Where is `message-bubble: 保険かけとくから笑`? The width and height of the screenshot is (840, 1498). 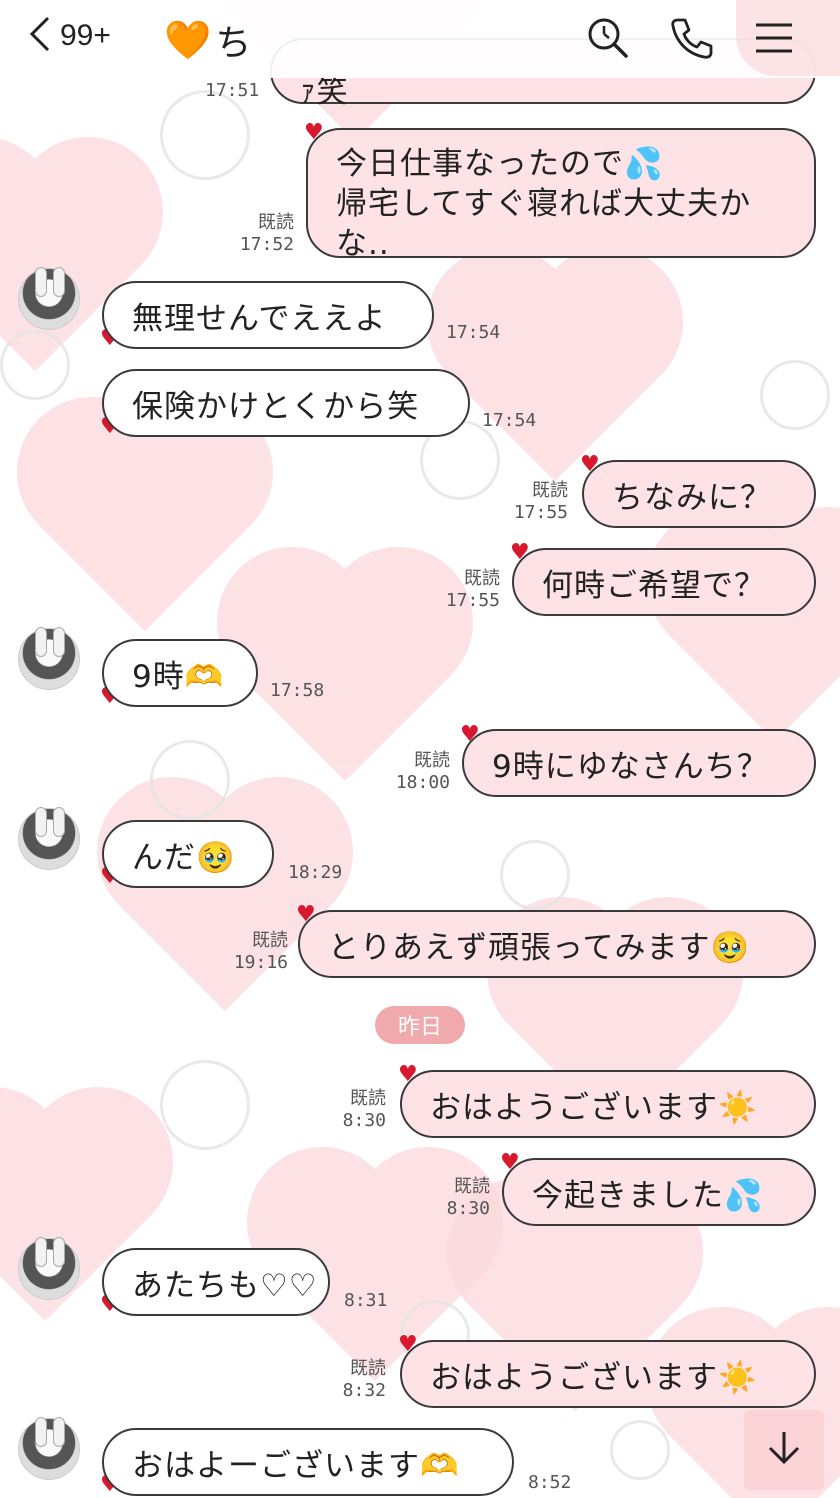
message-bubble: 保険かけとくから笑 is located at coordinates (286, 403).